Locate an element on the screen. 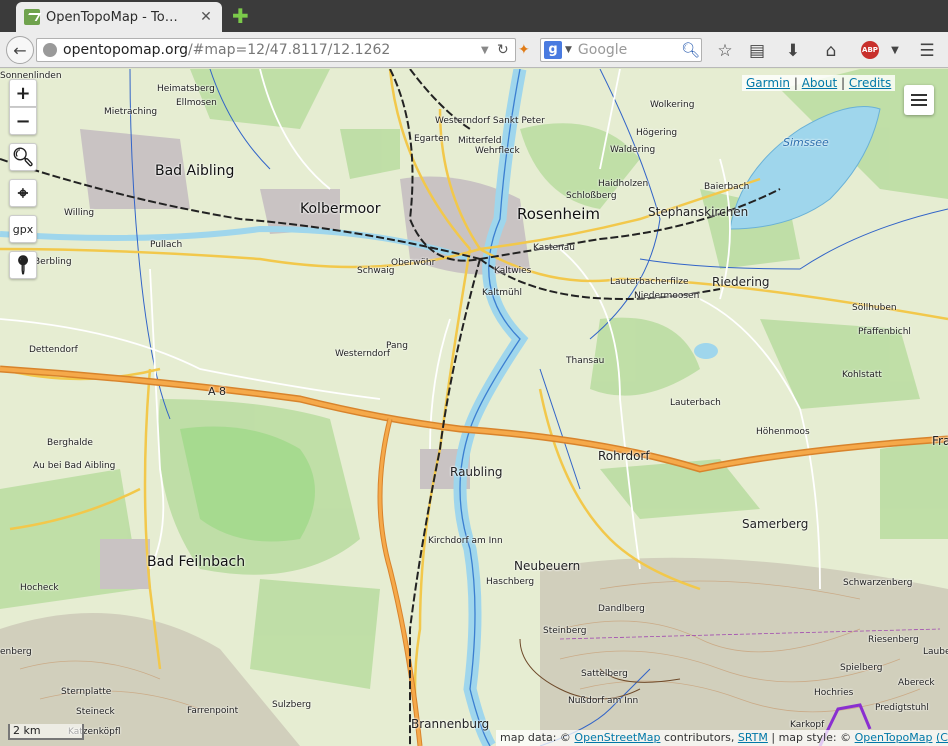  place-label: Sternplatte is located at coordinates (86, 692).